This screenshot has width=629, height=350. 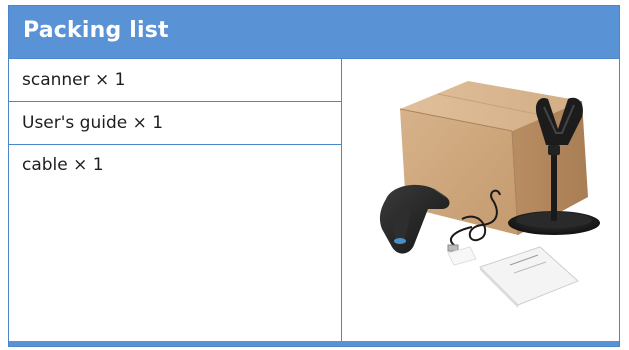 I want to click on table-title: Packing list, so click(x=96, y=30).